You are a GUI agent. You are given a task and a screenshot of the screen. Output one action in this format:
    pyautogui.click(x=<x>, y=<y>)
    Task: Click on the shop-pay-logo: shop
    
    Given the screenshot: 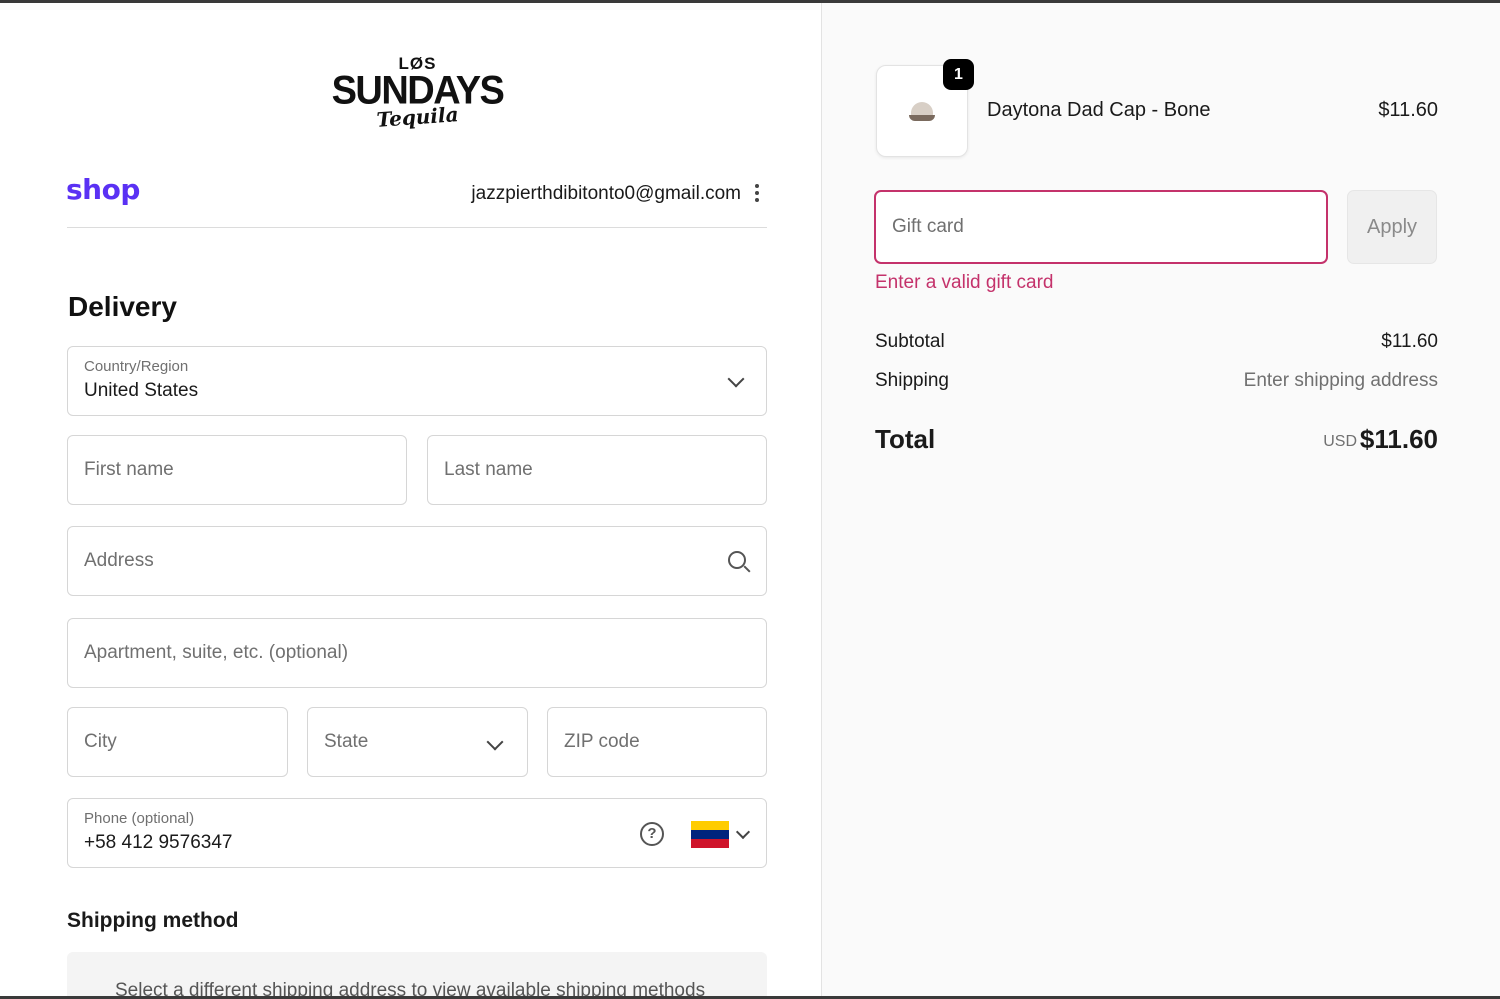 What is the action you would take?
    pyautogui.click(x=103, y=189)
    